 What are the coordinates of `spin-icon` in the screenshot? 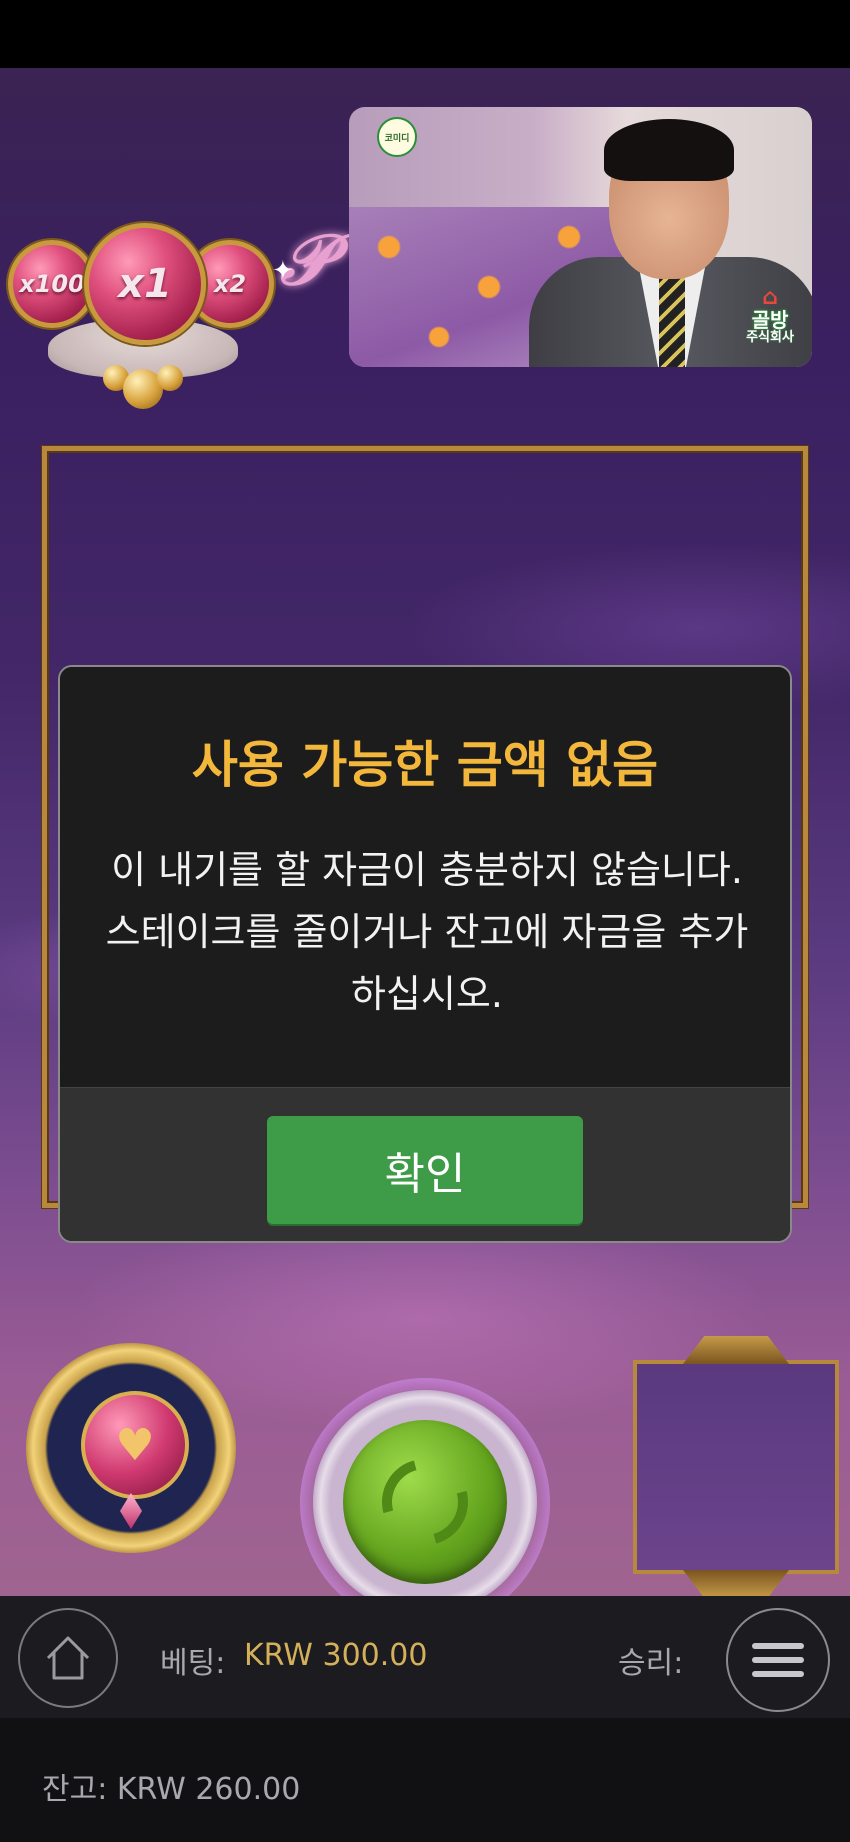 It's located at (425, 1502).